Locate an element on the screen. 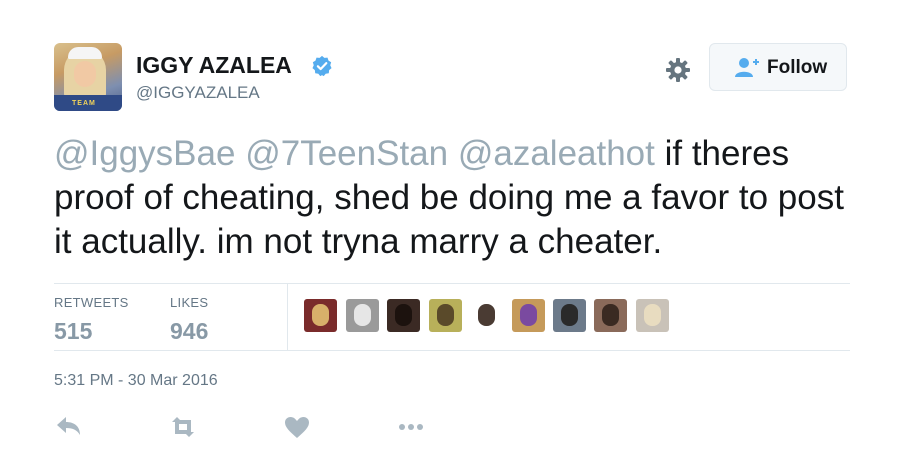 This screenshot has width=900, height=465. retweets-count: 515 is located at coordinates (73, 331).